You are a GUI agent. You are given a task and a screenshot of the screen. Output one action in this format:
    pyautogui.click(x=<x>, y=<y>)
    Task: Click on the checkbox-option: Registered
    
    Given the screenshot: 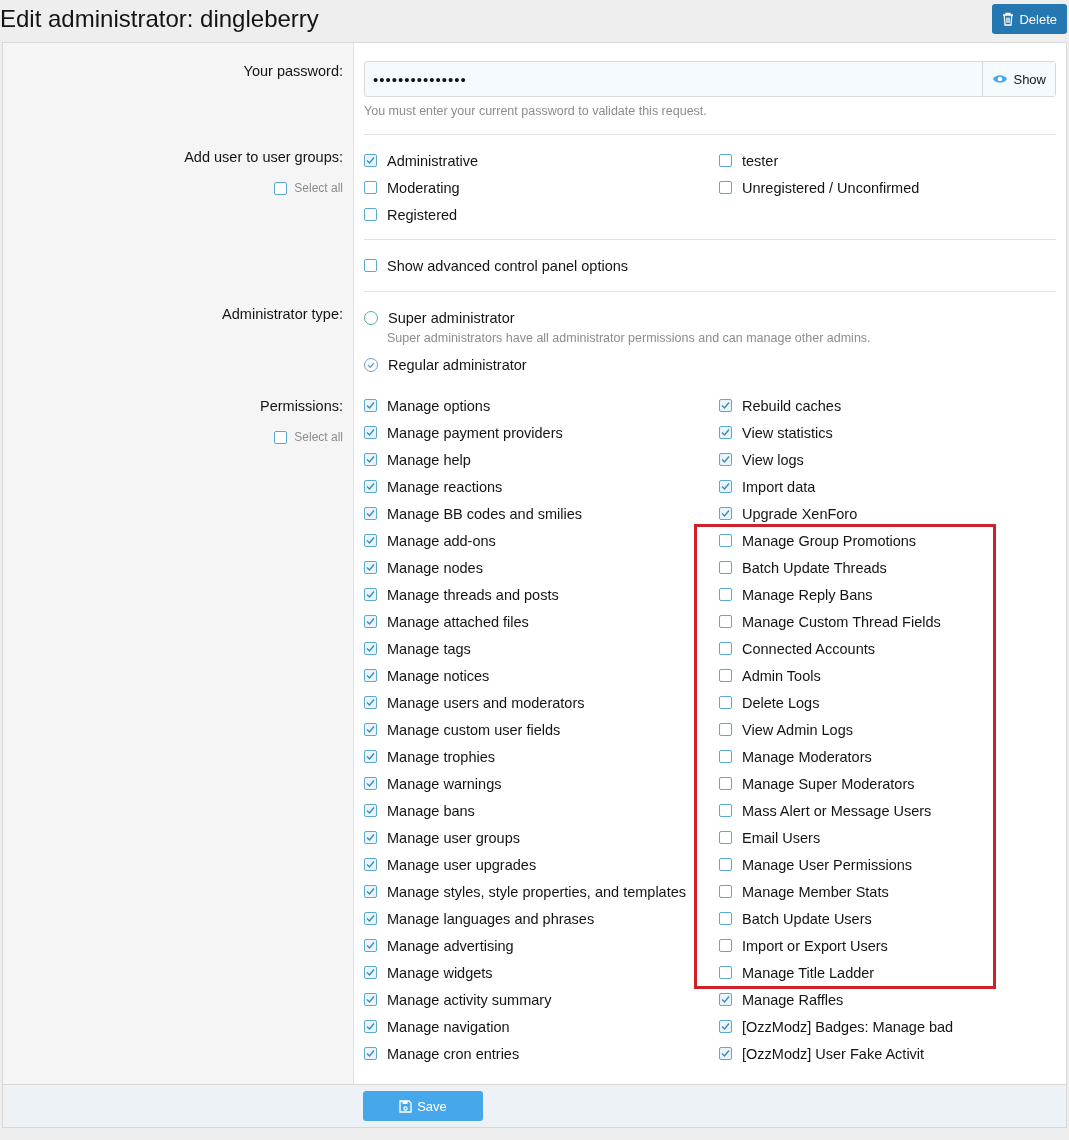 What is the action you would take?
    pyautogui.click(x=541, y=214)
    